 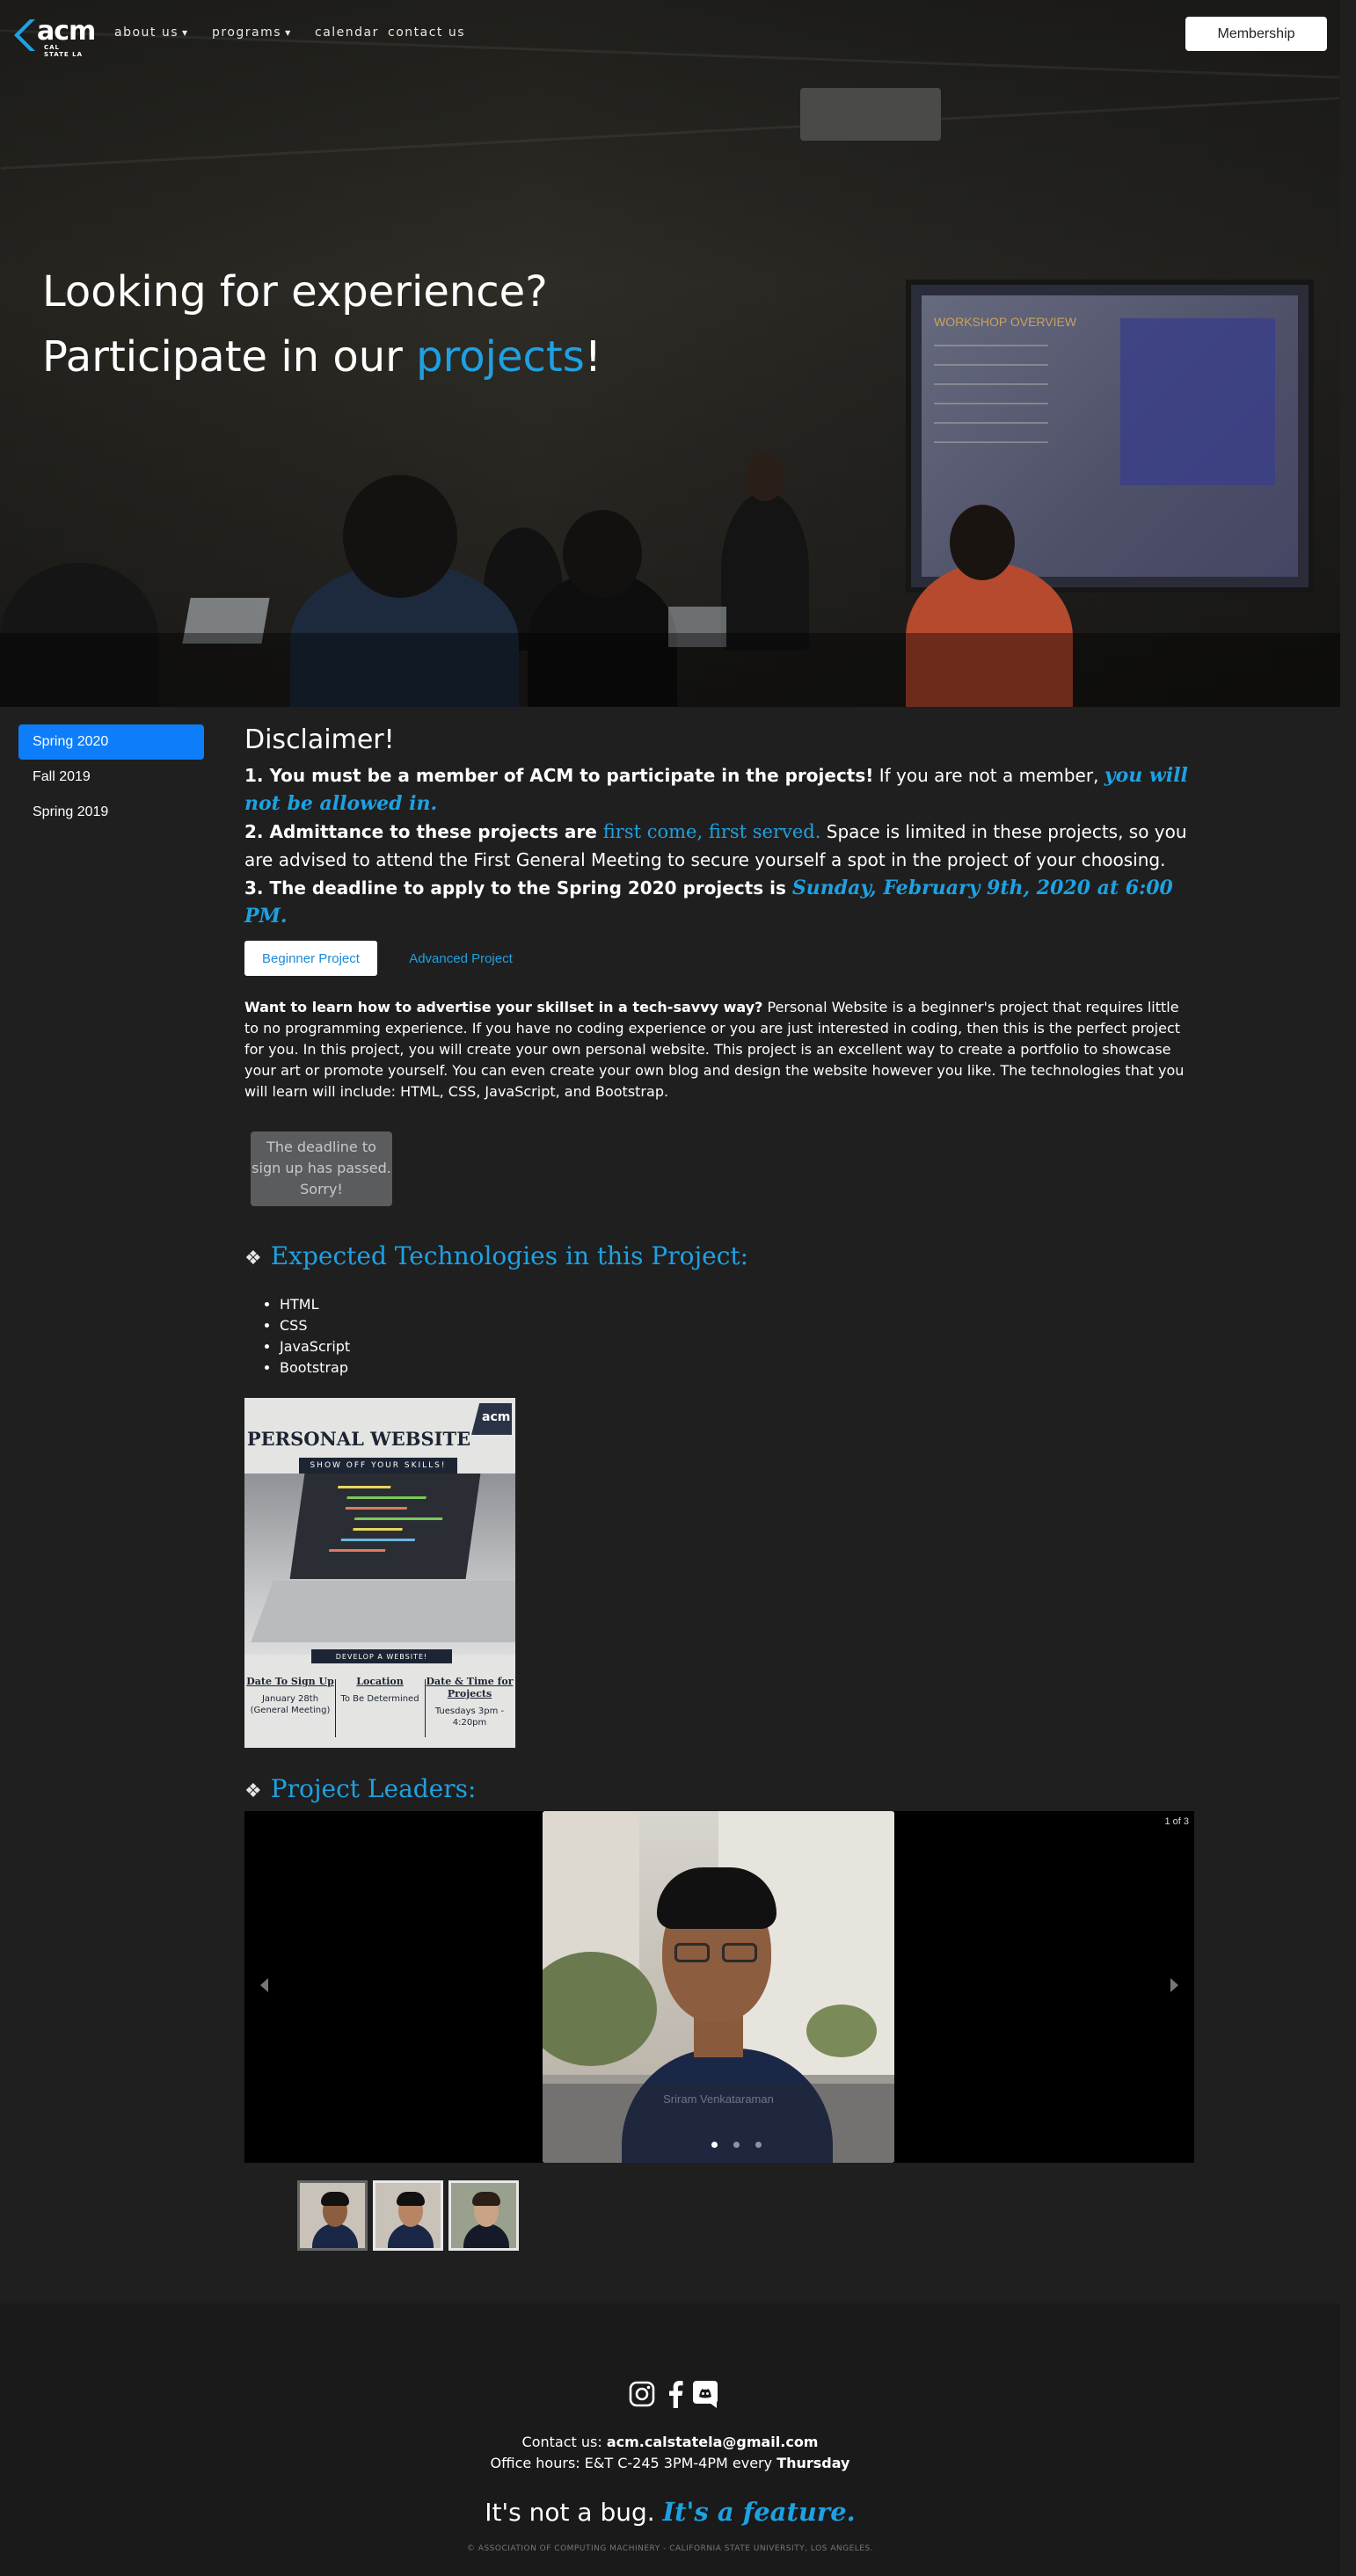 What do you see at coordinates (592, 357) in the screenshot?
I see `hero-line2-suffix: !` at bounding box center [592, 357].